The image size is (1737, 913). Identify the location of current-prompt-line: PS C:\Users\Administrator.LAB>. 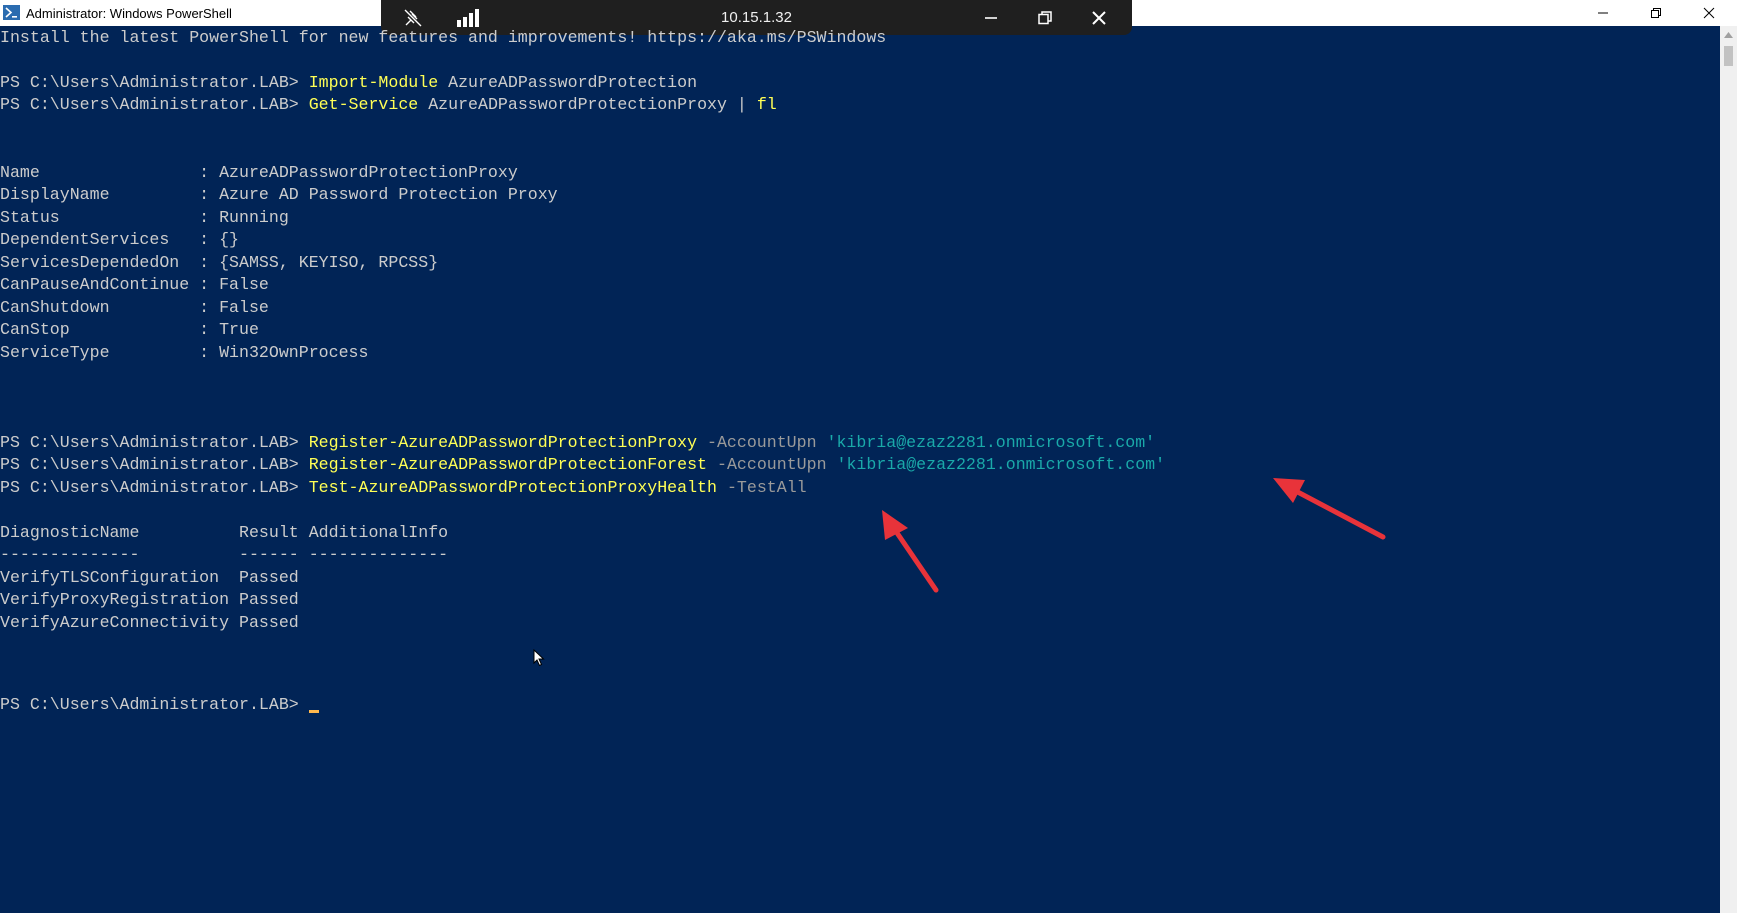
(159, 705).